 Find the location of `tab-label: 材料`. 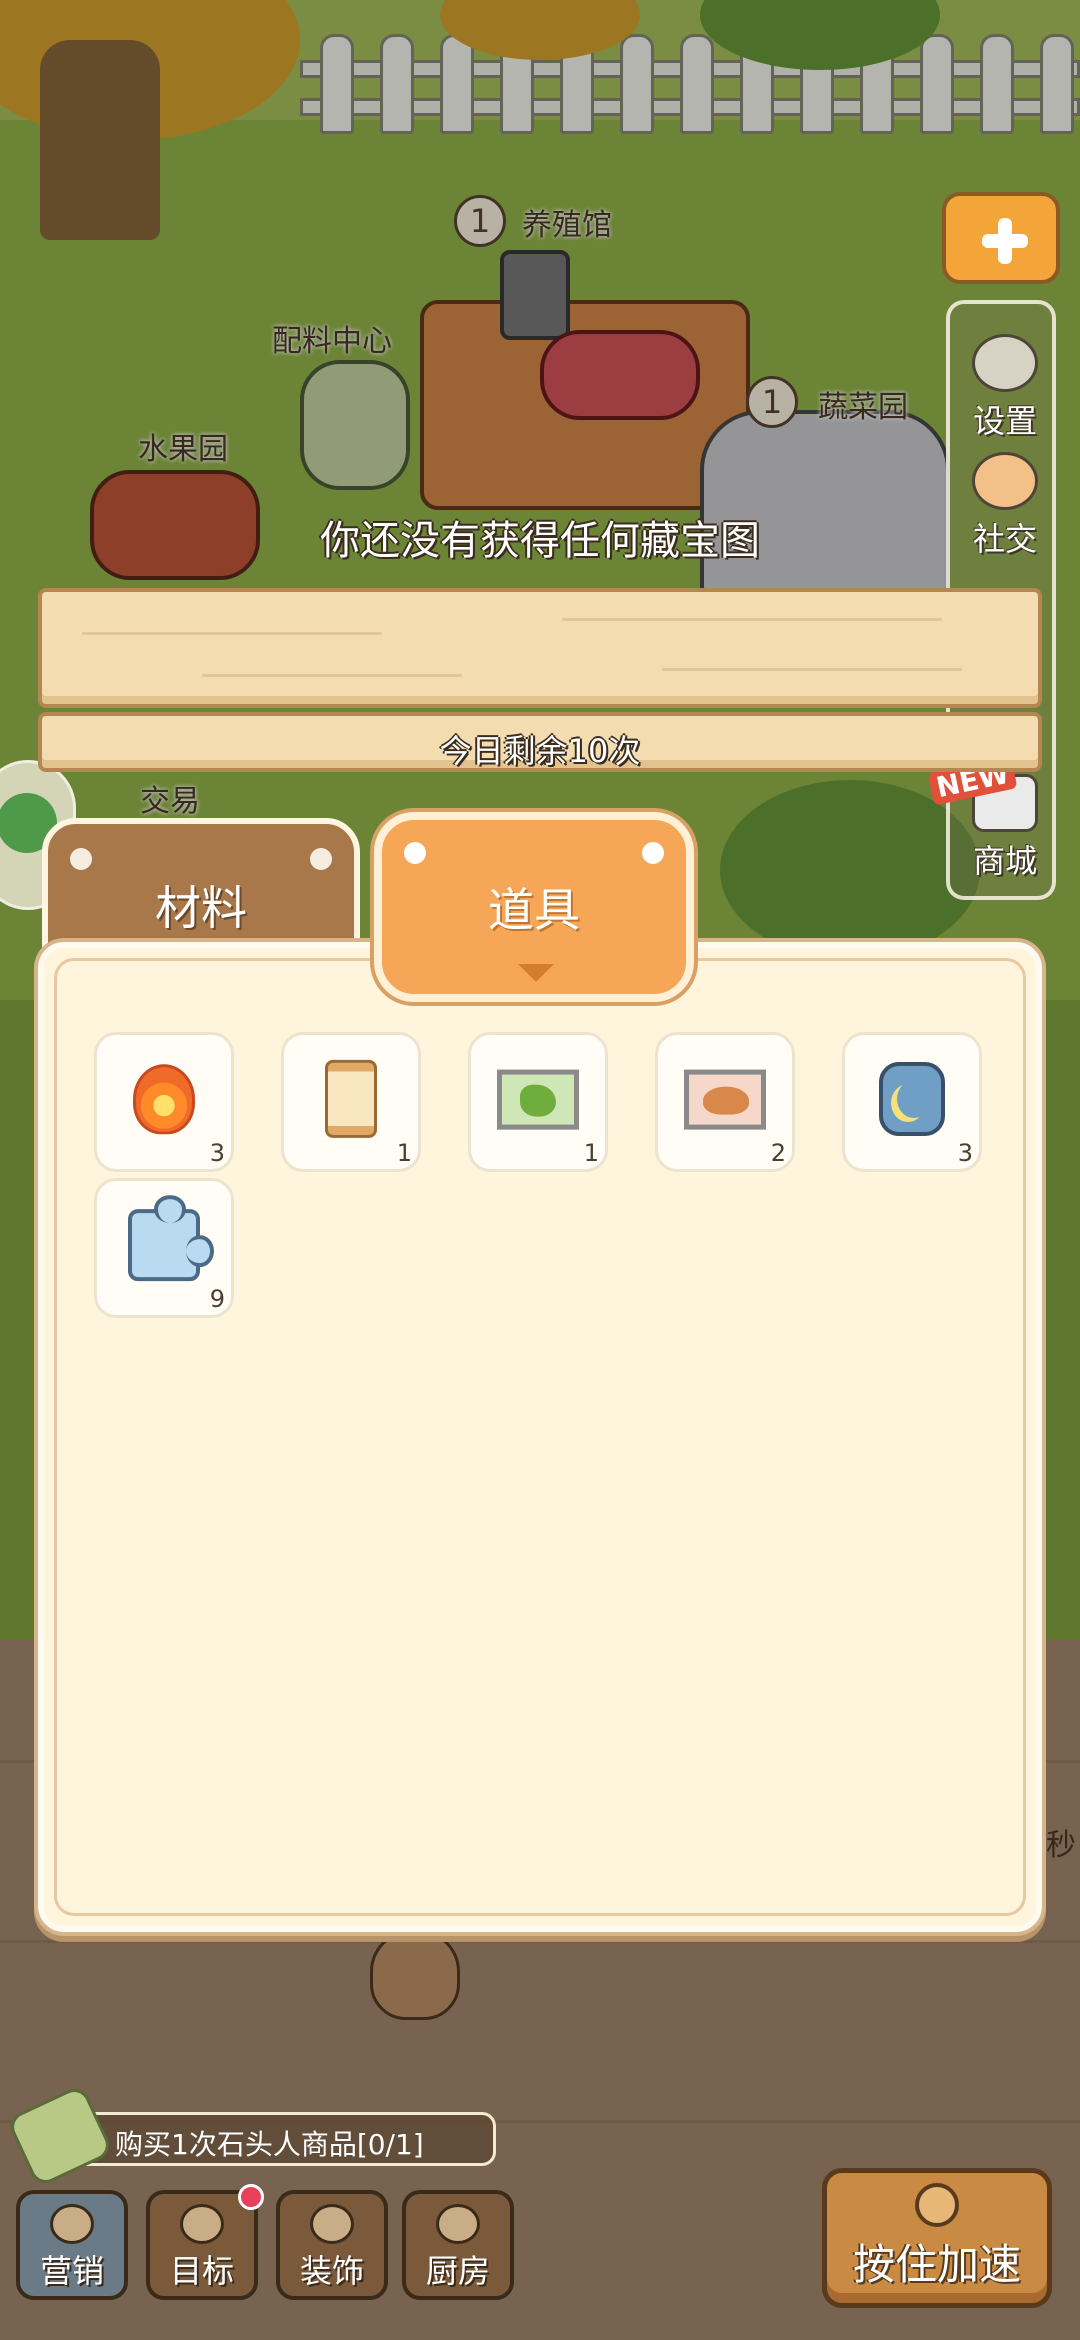

tab-label: 材料 is located at coordinates (201, 908).